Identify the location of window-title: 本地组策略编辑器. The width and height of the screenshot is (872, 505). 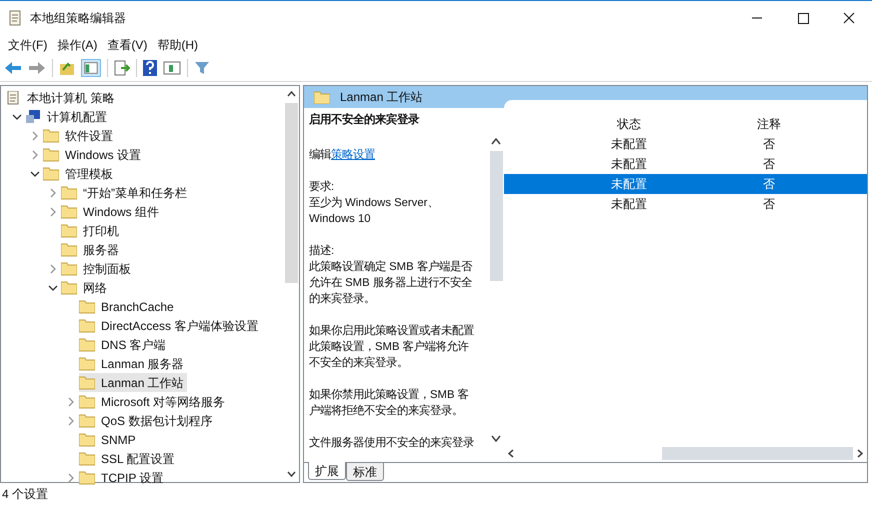
(78, 18).